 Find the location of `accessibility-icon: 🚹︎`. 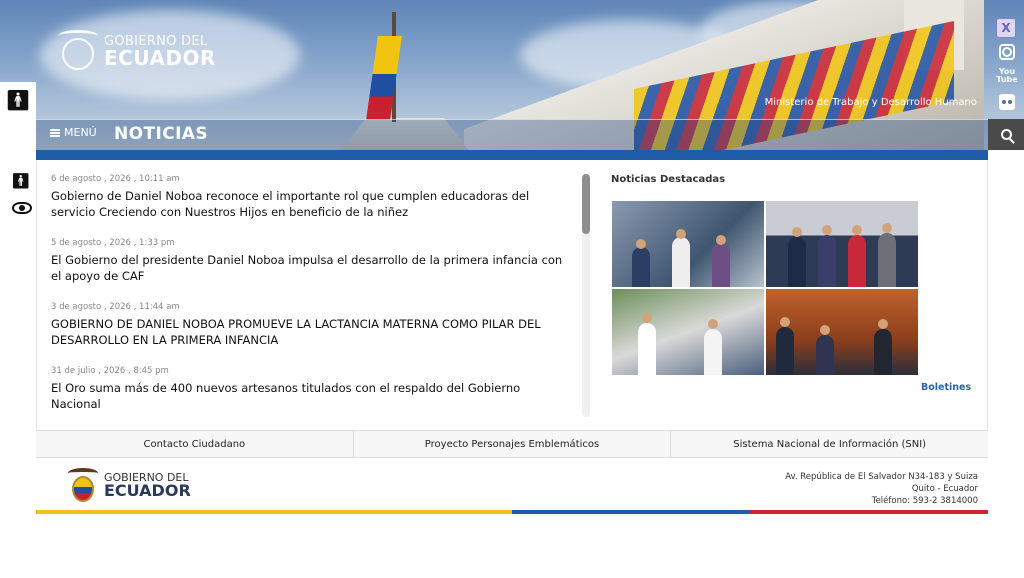

accessibility-icon: 🚹︎ is located at coordinates (18, 100).